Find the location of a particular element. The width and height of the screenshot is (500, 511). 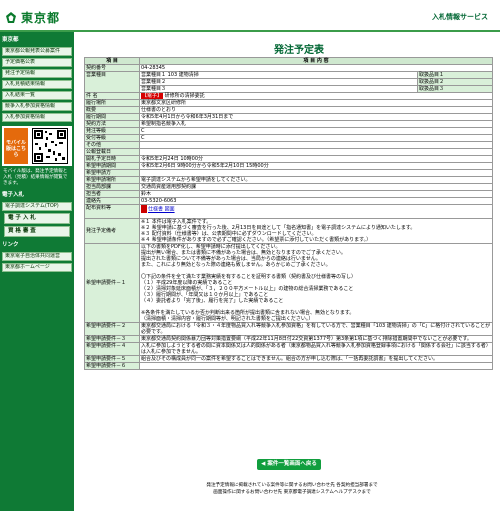

table-header-row: 項 目 項 目 内 容 is located at coordinates (288, 61).